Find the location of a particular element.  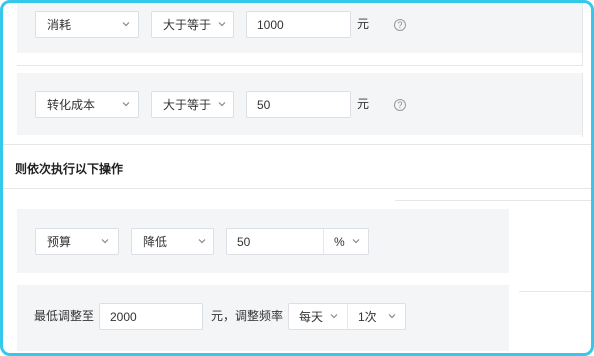

frequency-count-select: 1次 is located at coordinates (376, 316).